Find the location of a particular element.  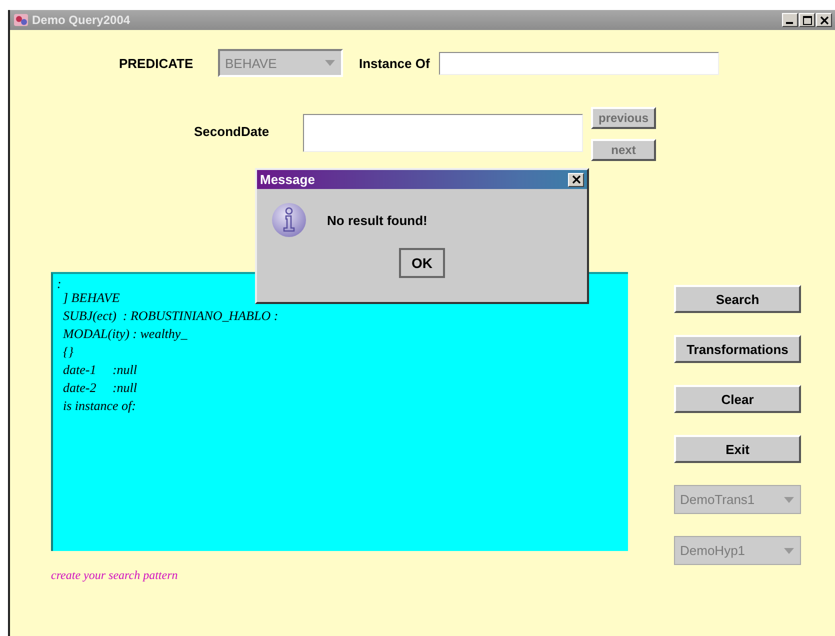

action-button: Search is located at coordinates (737, 299).